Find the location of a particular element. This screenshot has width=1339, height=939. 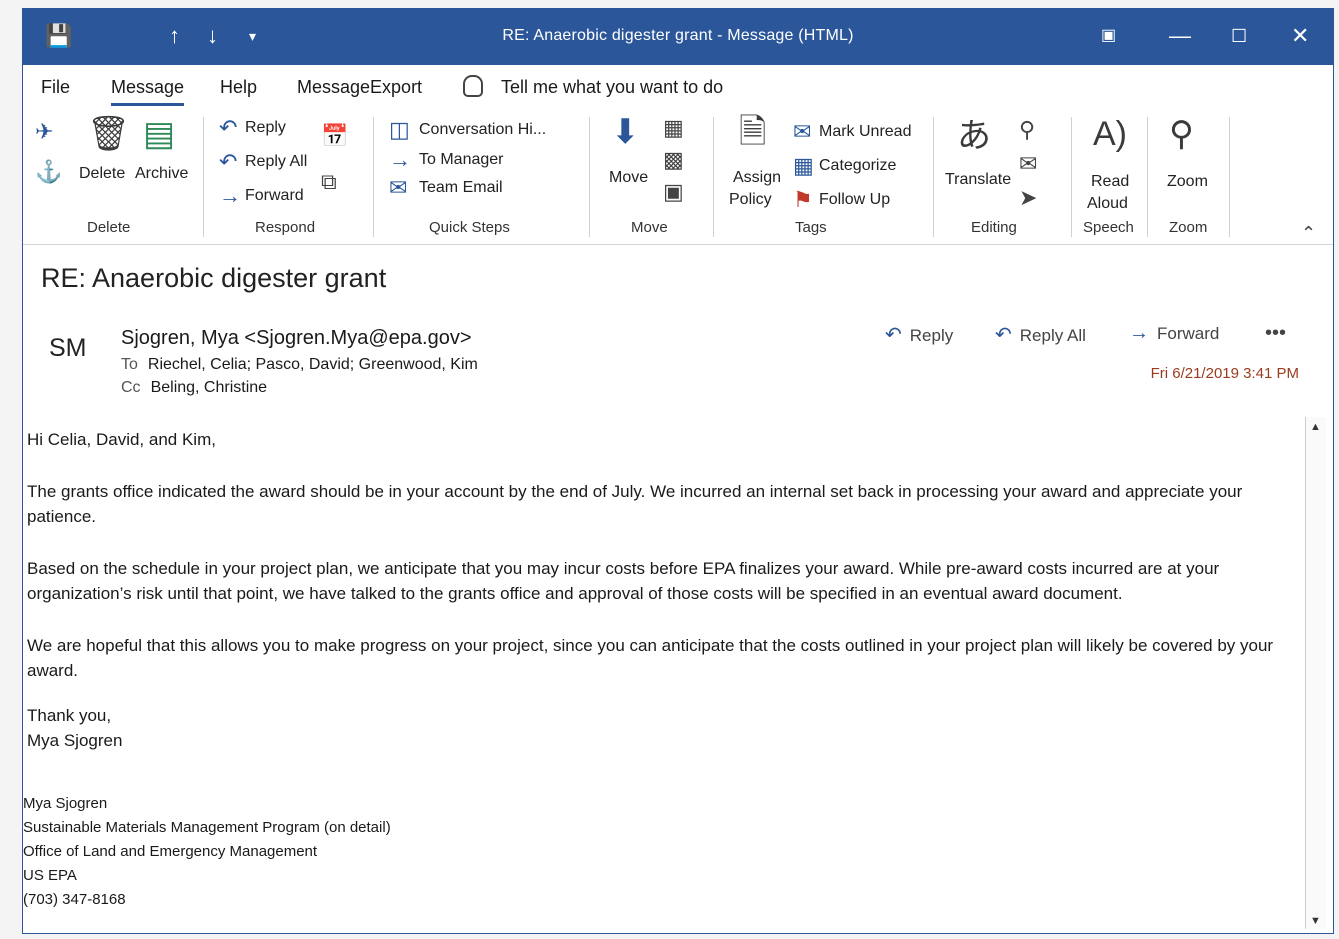

to-label: To is located at coordinates (129, 364).